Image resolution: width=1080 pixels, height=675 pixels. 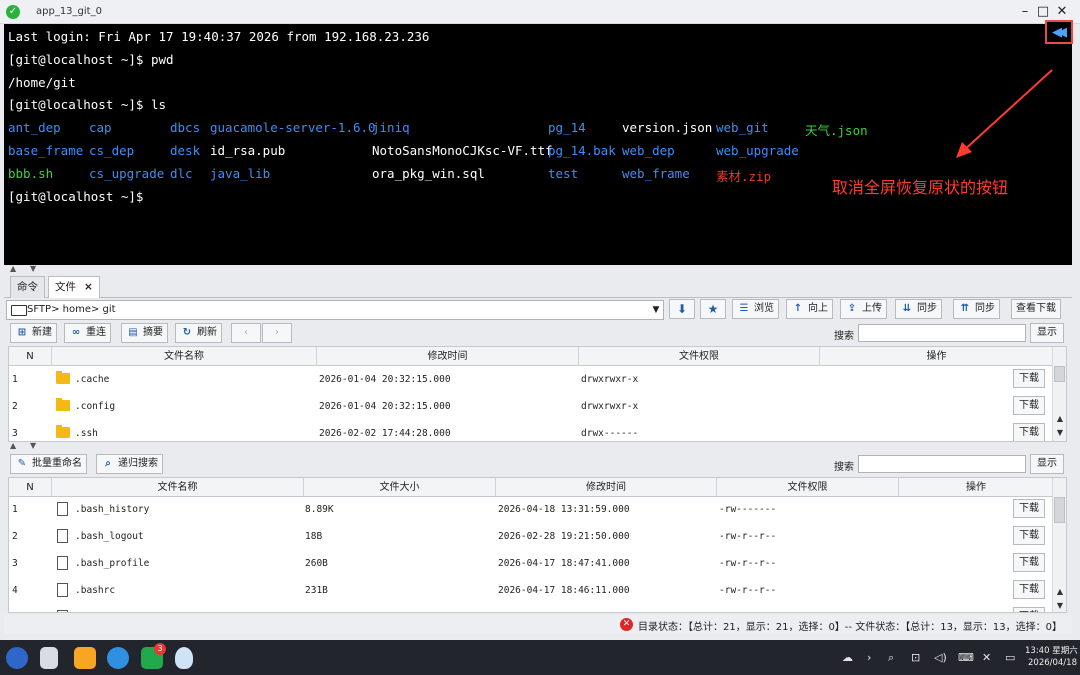 I want to click on minimize-button: –, so click(x=1025, y=12).